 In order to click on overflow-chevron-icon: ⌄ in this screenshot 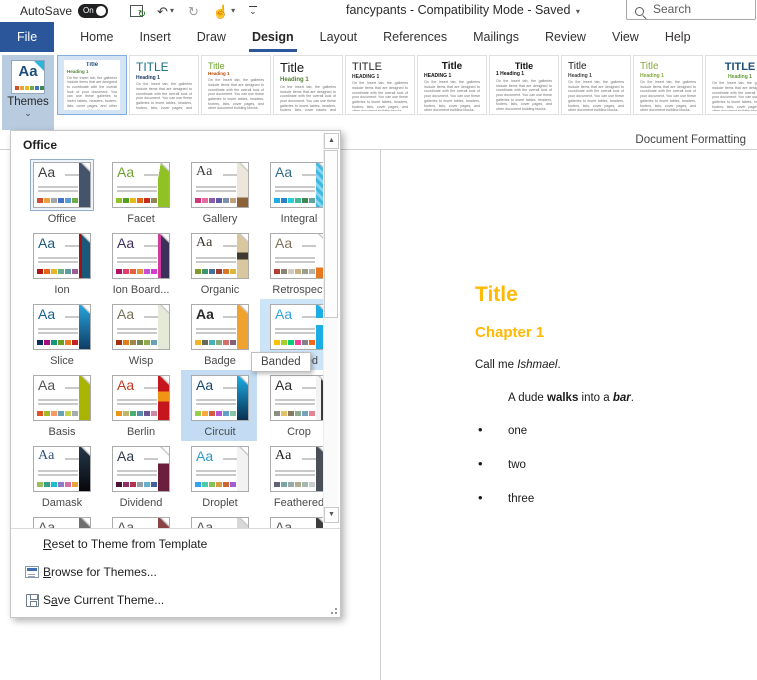, I will do `click(253, 11)`.